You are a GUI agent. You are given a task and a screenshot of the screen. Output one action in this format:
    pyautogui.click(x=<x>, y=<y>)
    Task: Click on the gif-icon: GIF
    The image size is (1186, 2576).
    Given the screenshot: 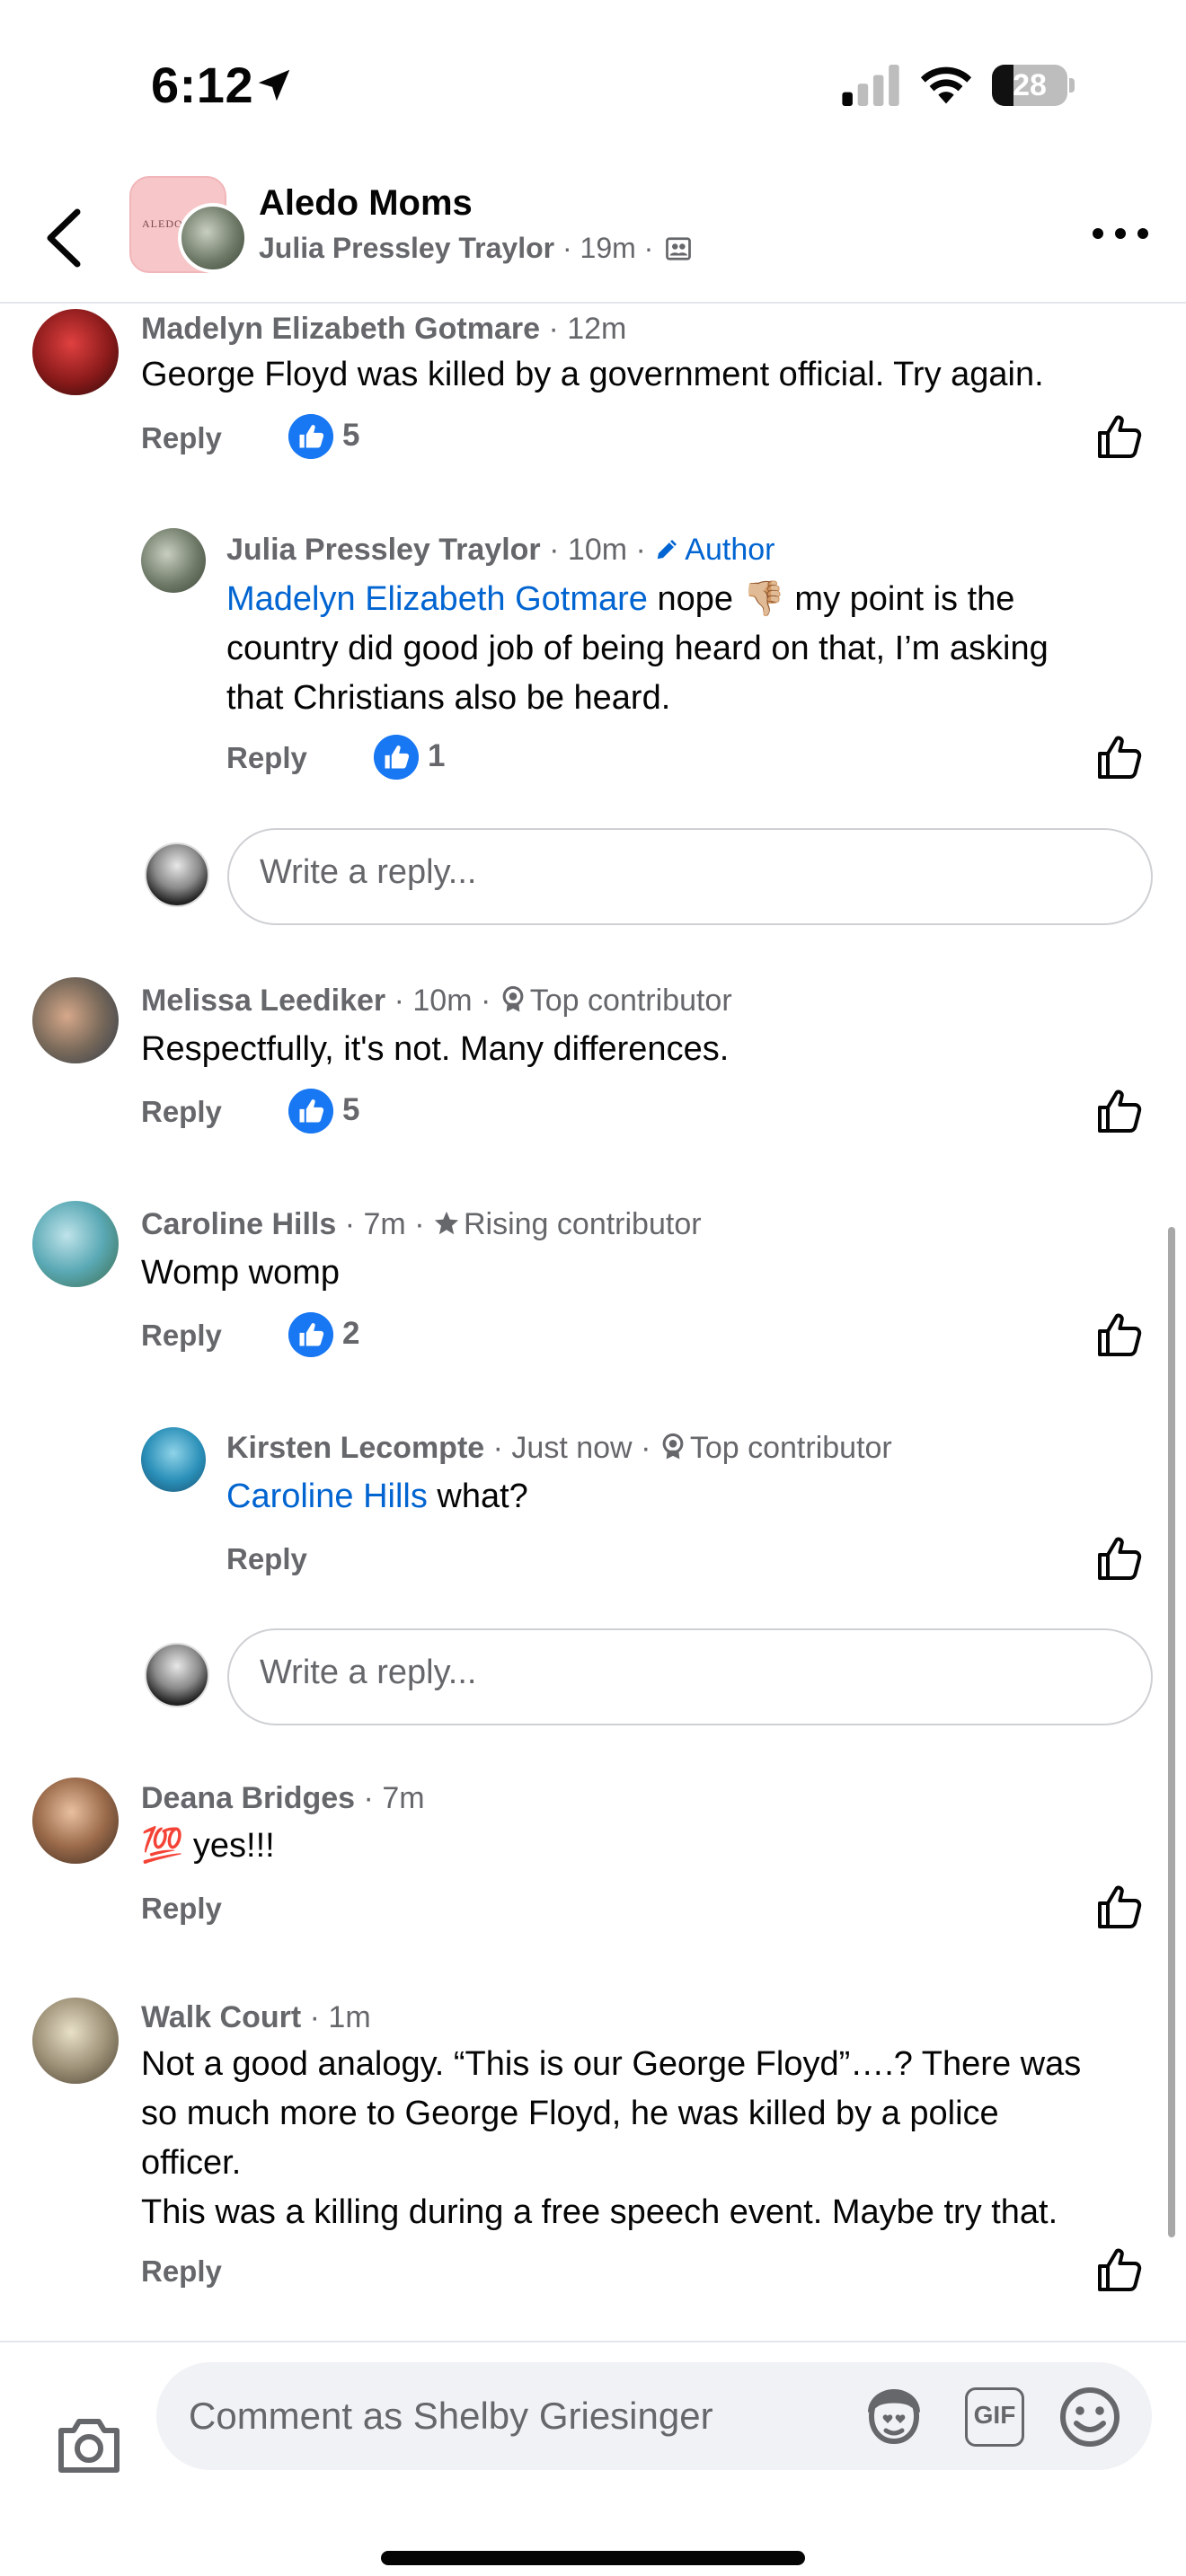 What is the action you would take?
    pyautogui.click(x=994, y=2417)
    